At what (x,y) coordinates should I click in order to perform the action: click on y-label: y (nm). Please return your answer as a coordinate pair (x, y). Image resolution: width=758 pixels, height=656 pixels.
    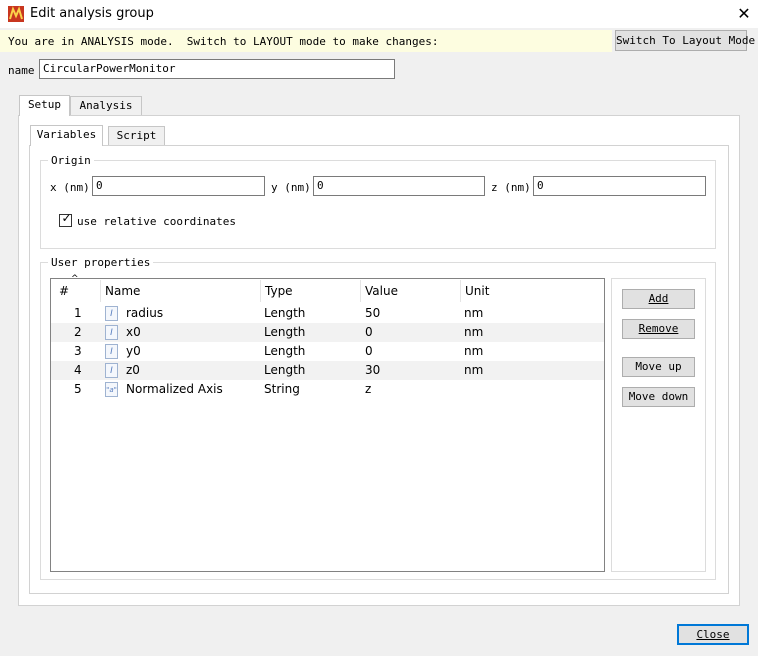
    Looking at the image, I should click on (291, 187).